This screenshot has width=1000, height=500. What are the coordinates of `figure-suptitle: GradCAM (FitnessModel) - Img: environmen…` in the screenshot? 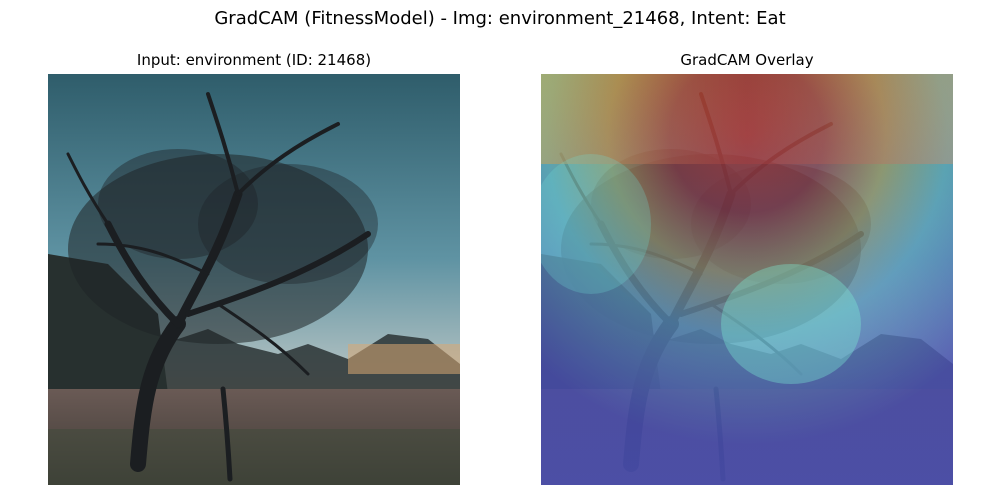 It's located at (500, 18).